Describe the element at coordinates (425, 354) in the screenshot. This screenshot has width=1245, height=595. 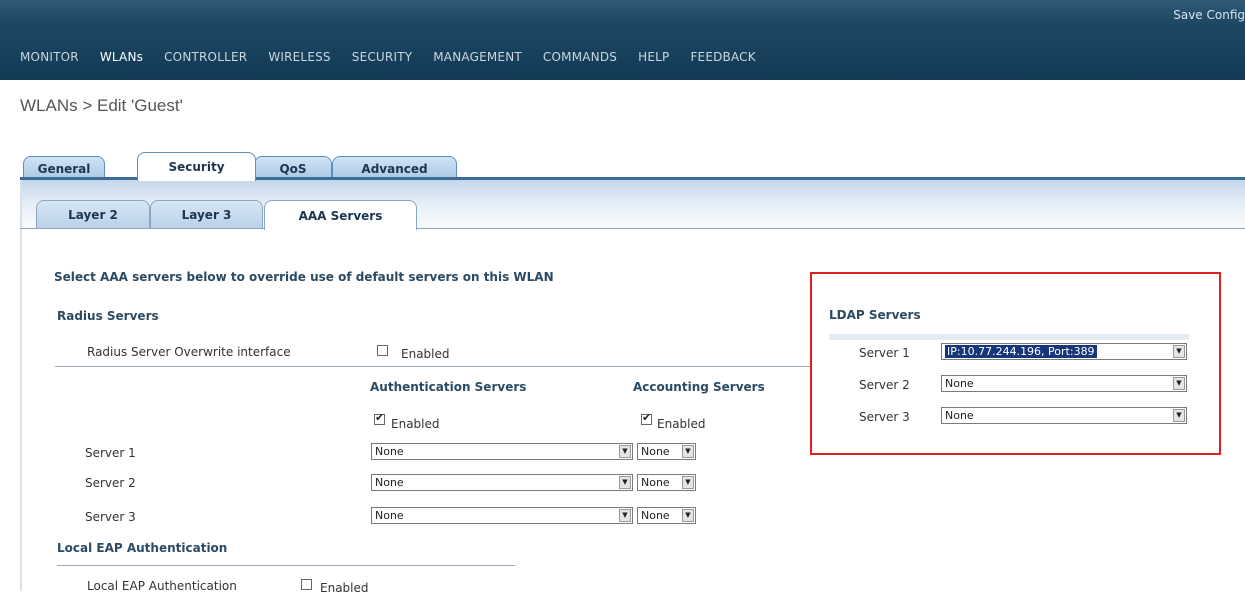
I see `radius-overwrite-enabled-label: Enabled` at that location.